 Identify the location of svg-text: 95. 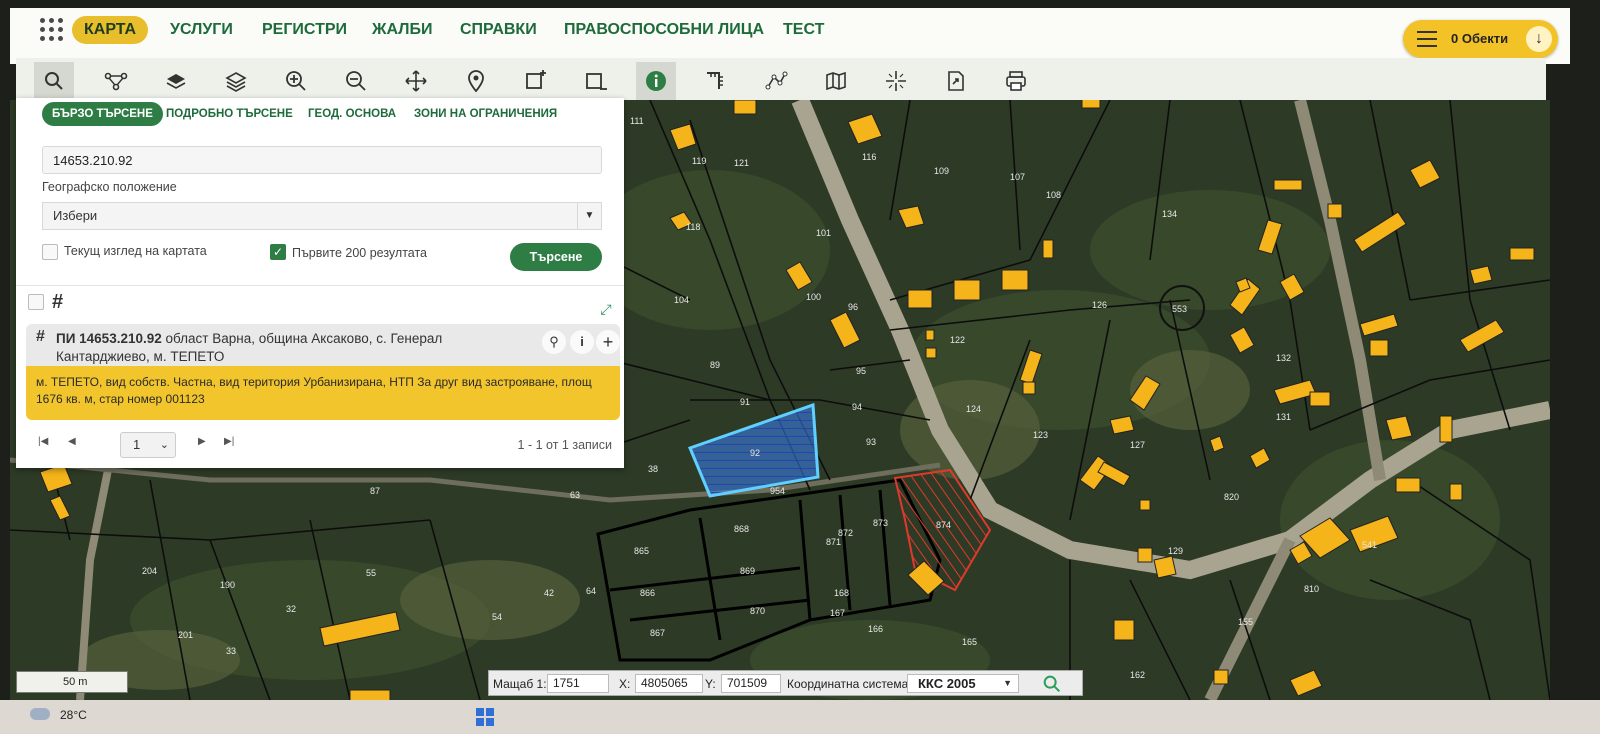
(861, 371).